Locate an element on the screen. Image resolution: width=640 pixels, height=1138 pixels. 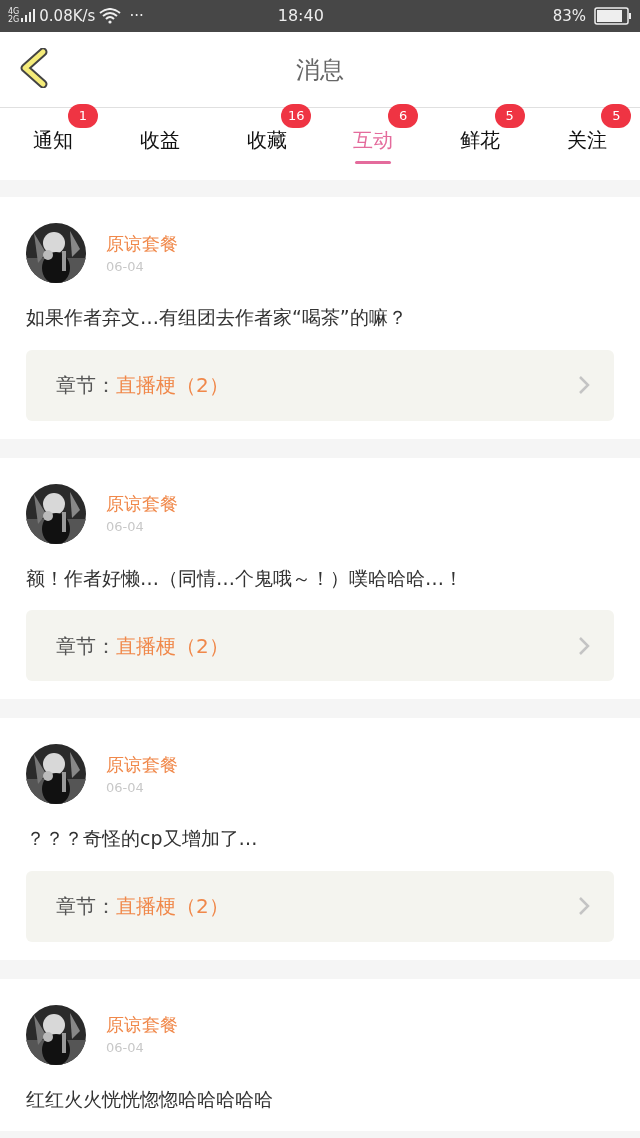
wifi-icon is located at coordinates (110, 16).